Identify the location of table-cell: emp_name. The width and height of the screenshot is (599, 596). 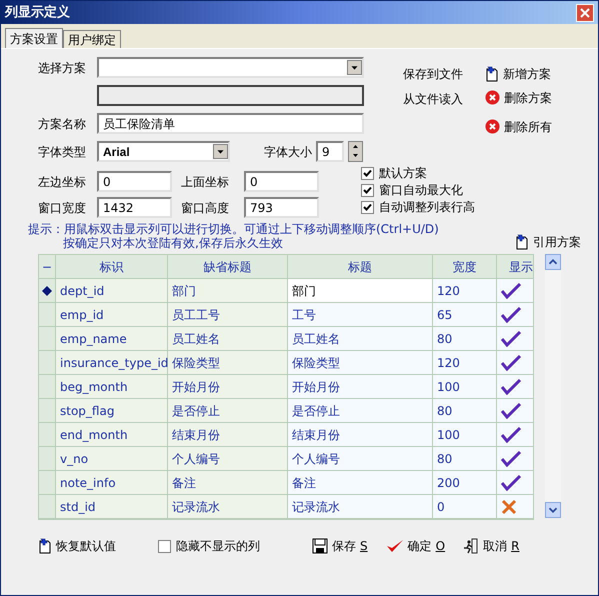
(112, 339).